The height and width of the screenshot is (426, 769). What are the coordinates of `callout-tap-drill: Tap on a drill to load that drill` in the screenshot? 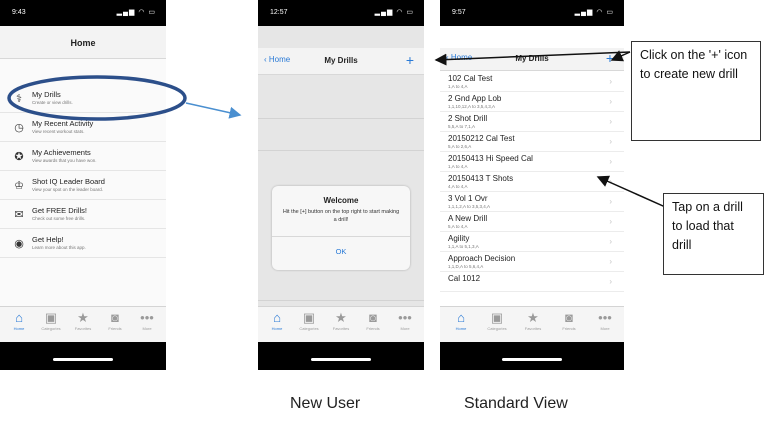 It's located at (713, 234).